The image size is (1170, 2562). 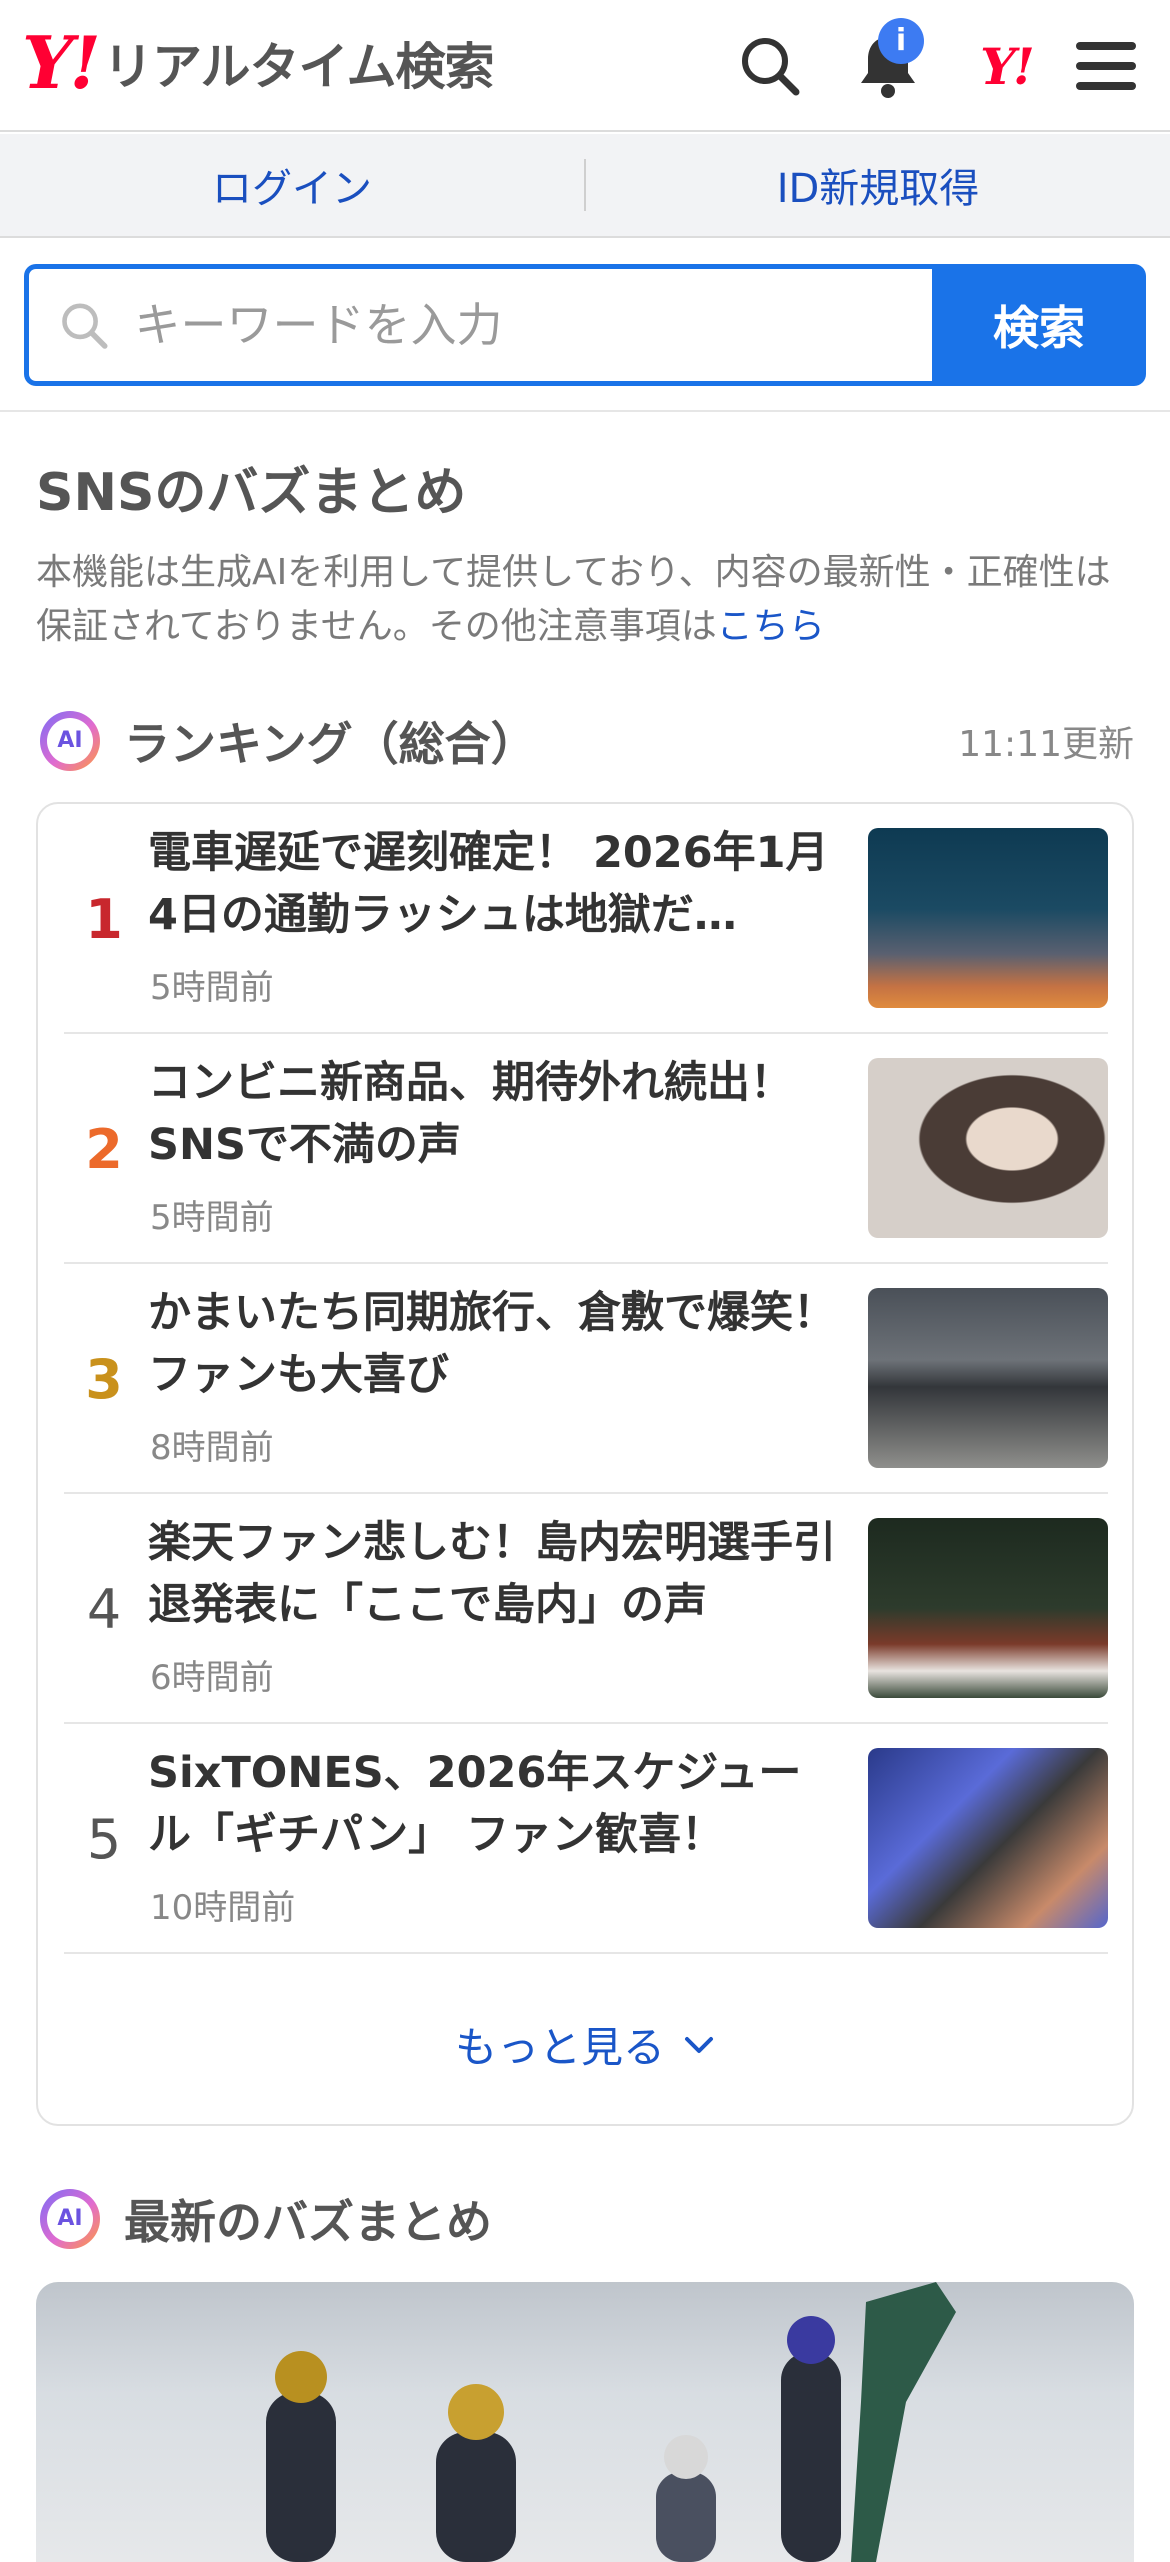 I want to click on latest-header: AI 最新のバズまとめ, so click(x=266, y=2219).